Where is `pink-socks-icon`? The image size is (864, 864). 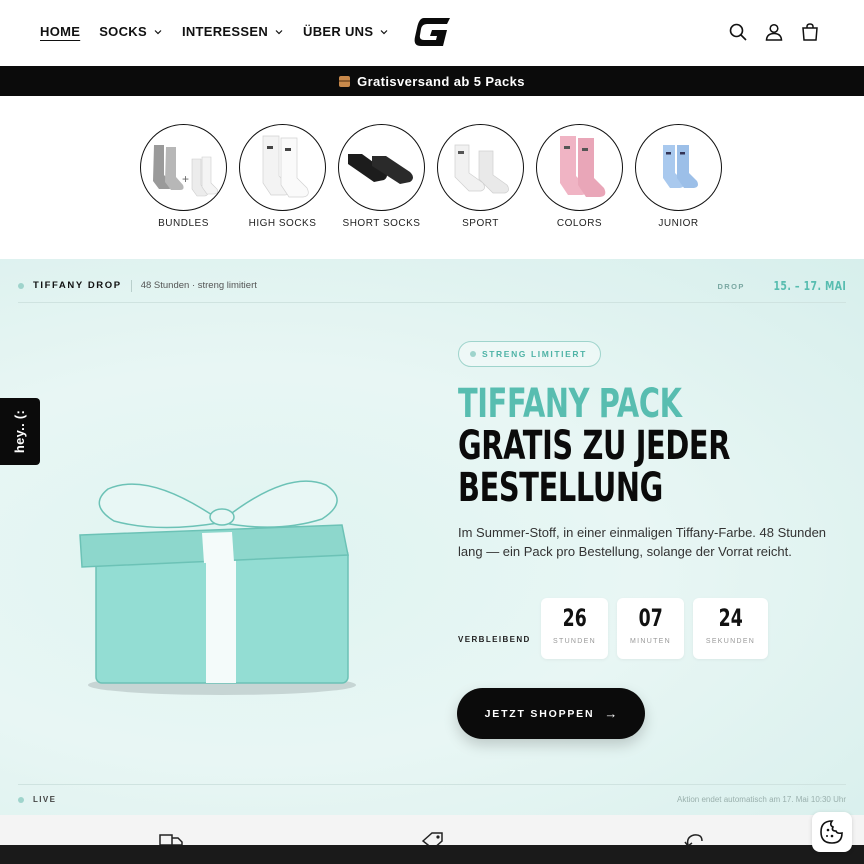 pink-socks-icon is located at coordinates (579, 167).